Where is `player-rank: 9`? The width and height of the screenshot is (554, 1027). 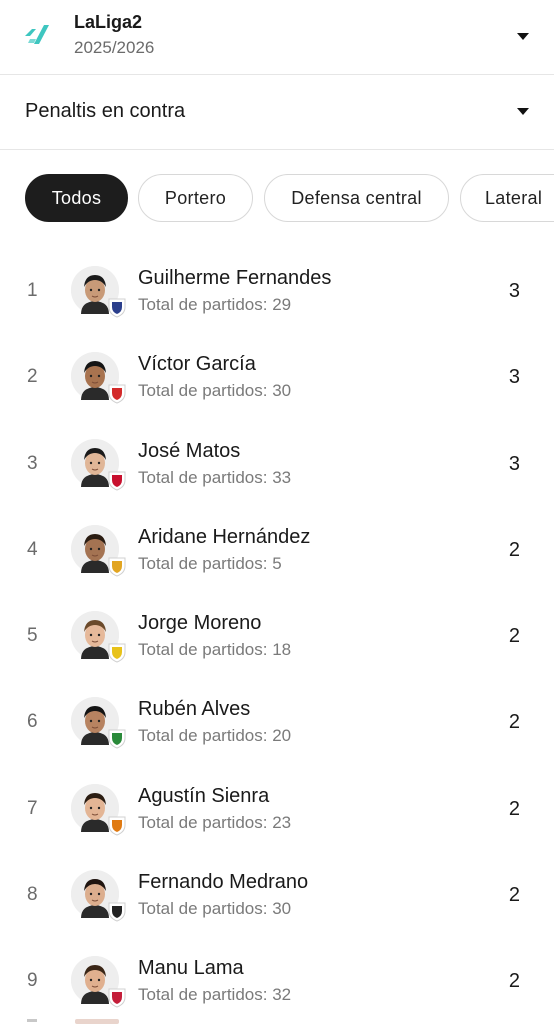
player-rank: 9 is located at coordinates (32, 981).